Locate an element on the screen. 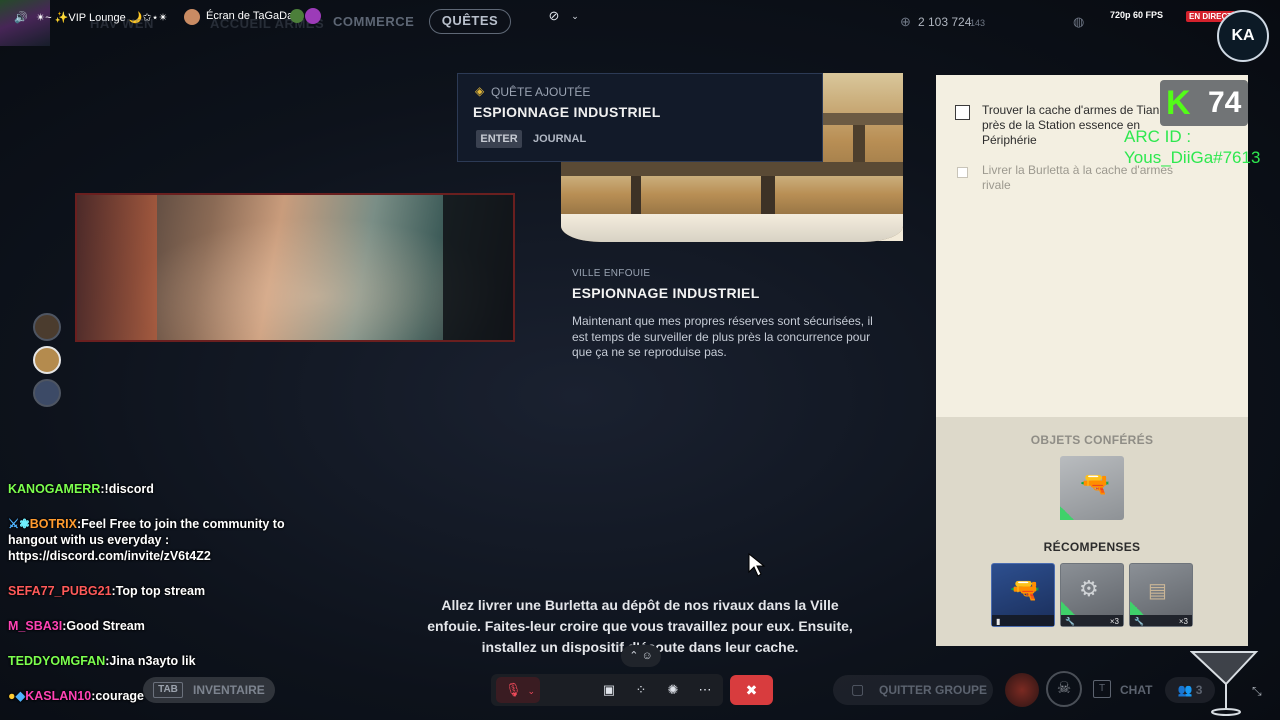 This screenshot has height=720, width=1280. viewer-count: 74 is located at coordinates (1225, 102).